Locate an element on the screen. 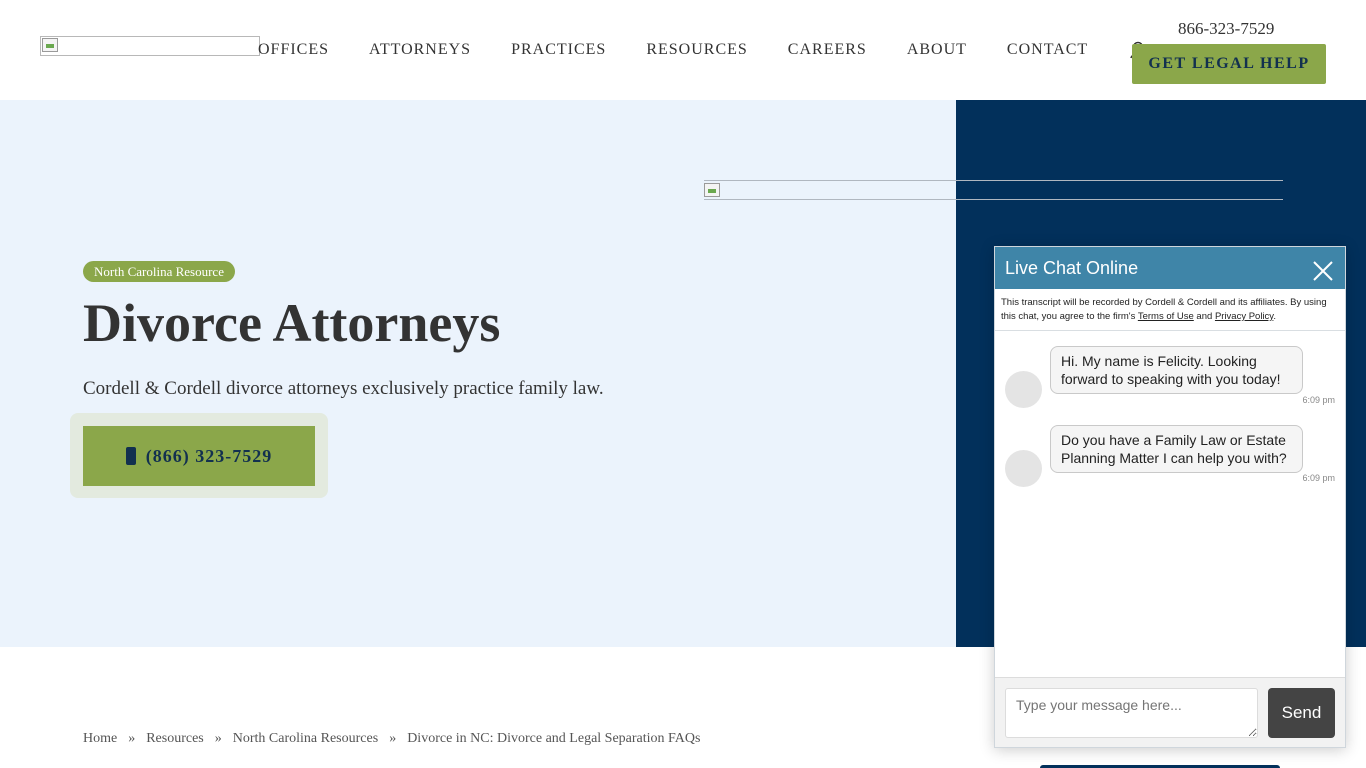  call-phone-button: (866) 323-7529 is located at coordinates (199, 456).